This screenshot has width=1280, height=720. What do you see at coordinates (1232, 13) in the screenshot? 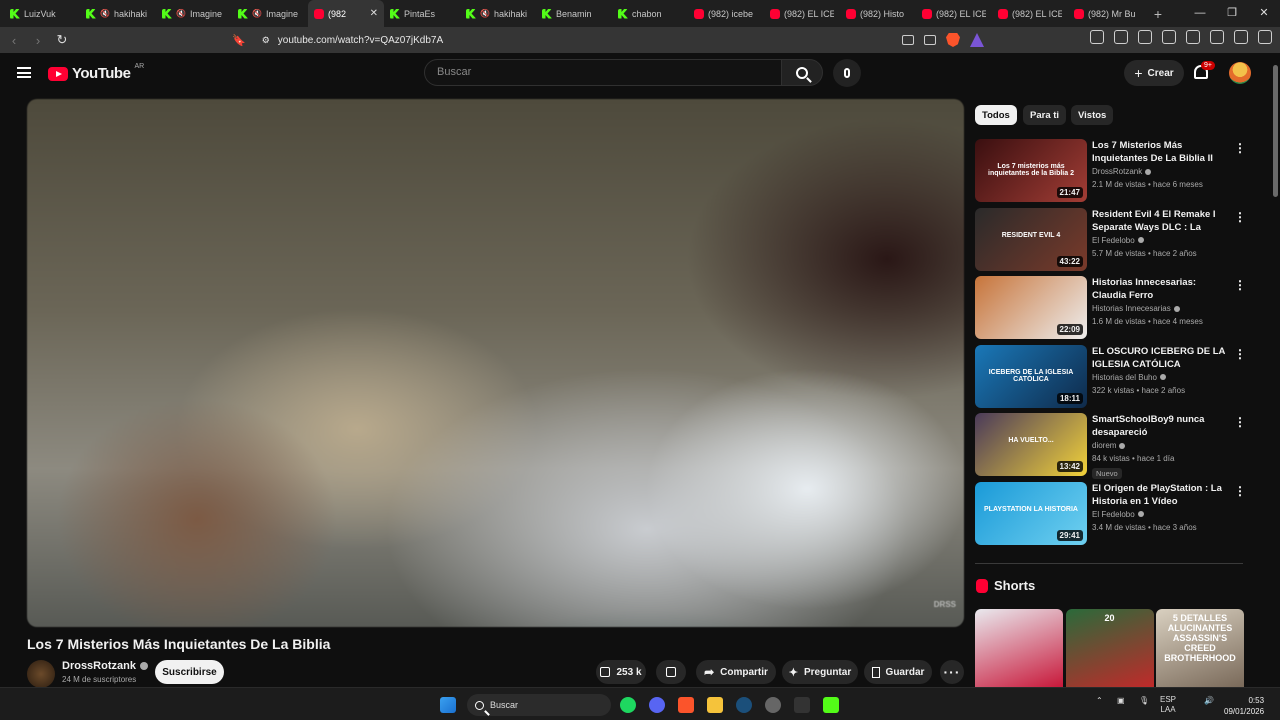
I see `restore-icon: ❐` at bounding box center [1232, 13].